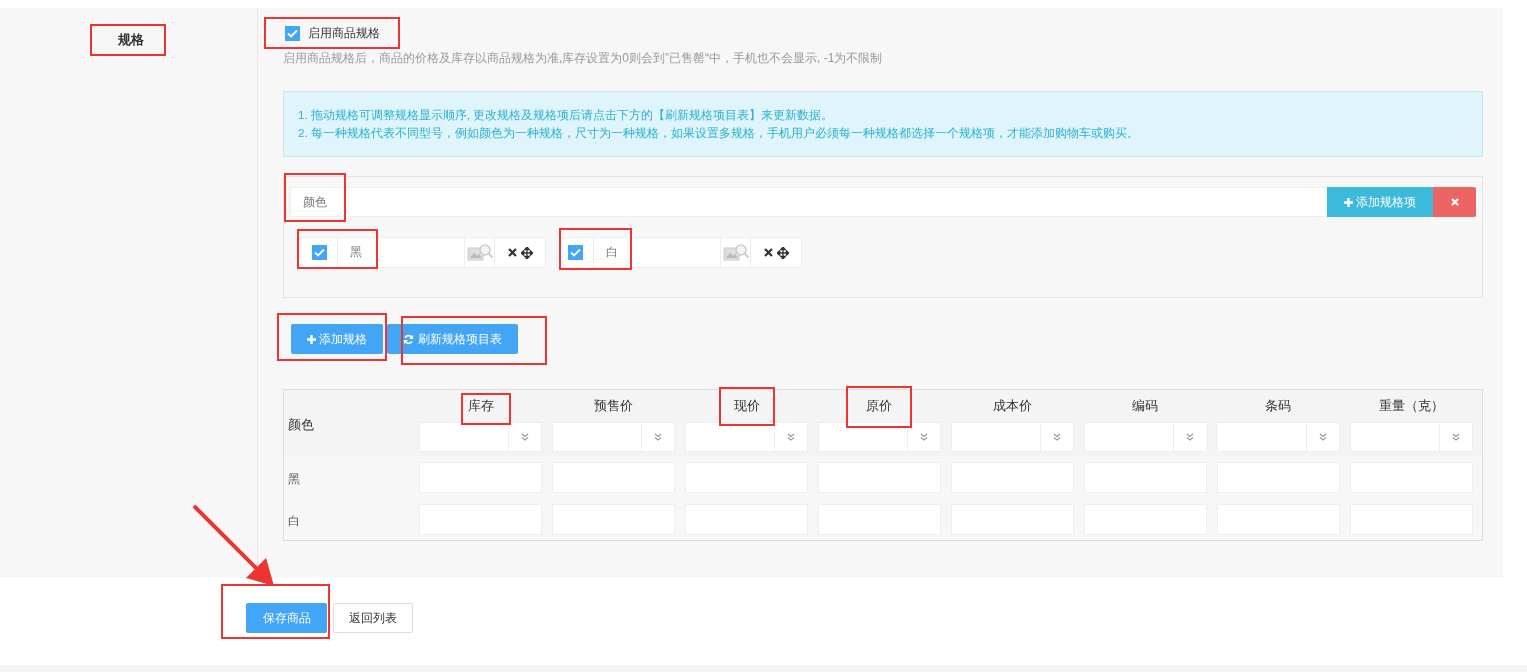  What do you see at coordinates (566, 115) in the screenshot?
I see `notice-text: 1. 拖动规格可调整规格显示顺序, 更改规格及规格项后请点击下方的【刷新规格项目表】来更新数据。` at bounding box center [566, 115].